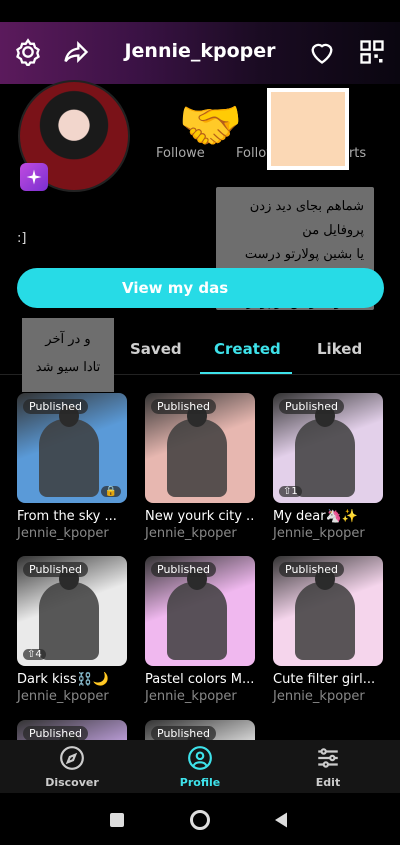 The height and width of the screenshot is (845, 400). I want to click on nav-edit: Edit, so click(328, 767).